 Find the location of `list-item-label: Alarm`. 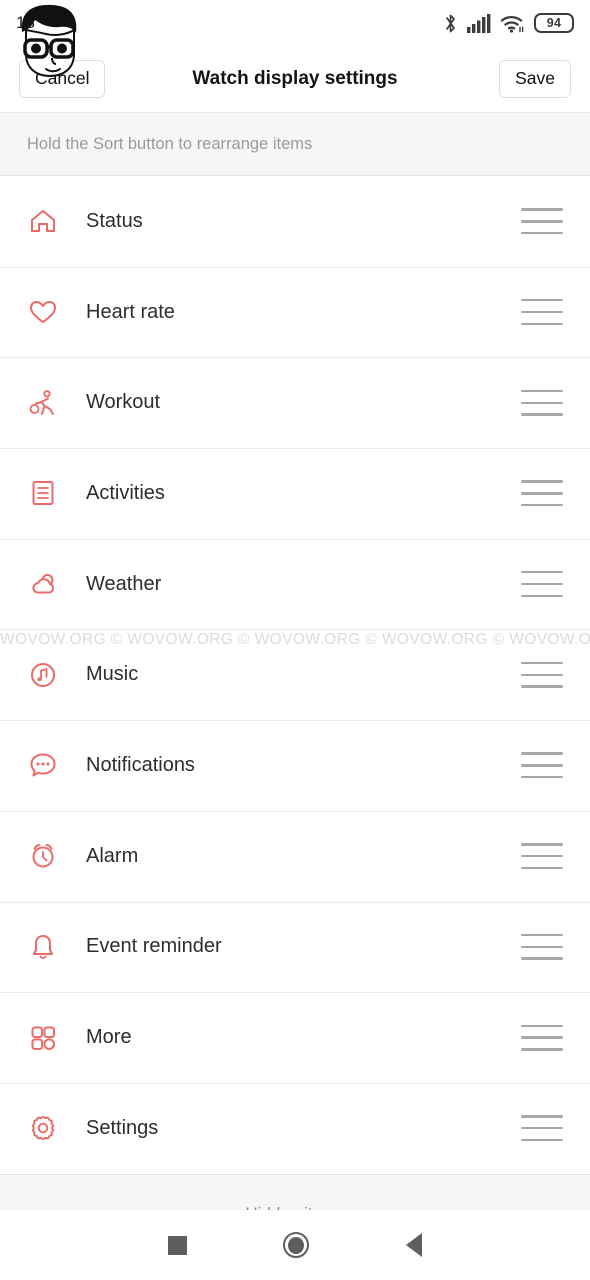

list-item-label: Alarm is located at coordinates (112, 855).